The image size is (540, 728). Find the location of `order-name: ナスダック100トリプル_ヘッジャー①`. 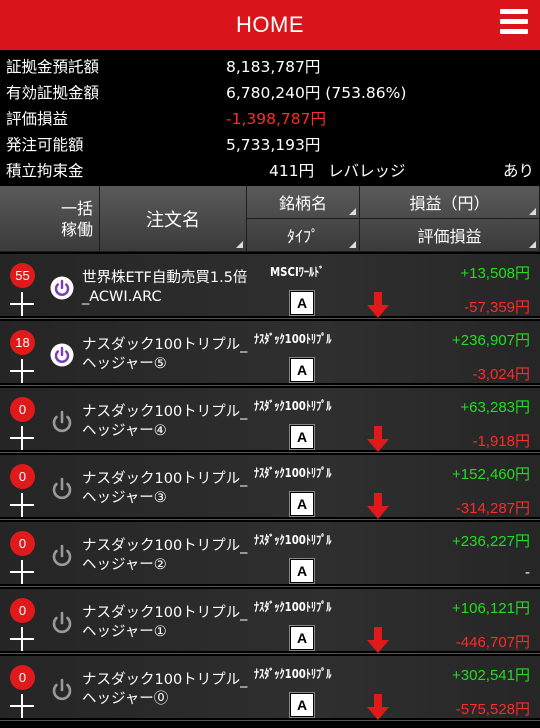

order-name: ナスダック100トリプル_ヘッジャー① is located at coordinates (165, 622).